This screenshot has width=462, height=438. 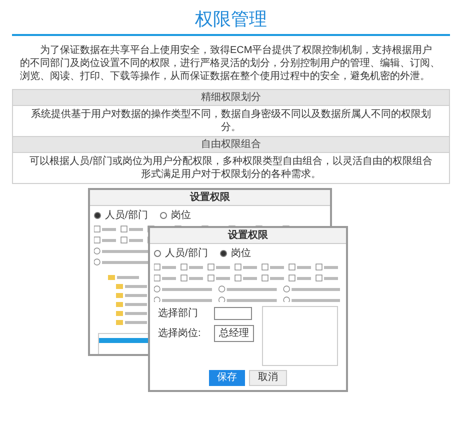 What do you see at coordinates (180, 333) in the screenshot?
I see `field-label: 选择岗位:` at bounding box center [180, 333].